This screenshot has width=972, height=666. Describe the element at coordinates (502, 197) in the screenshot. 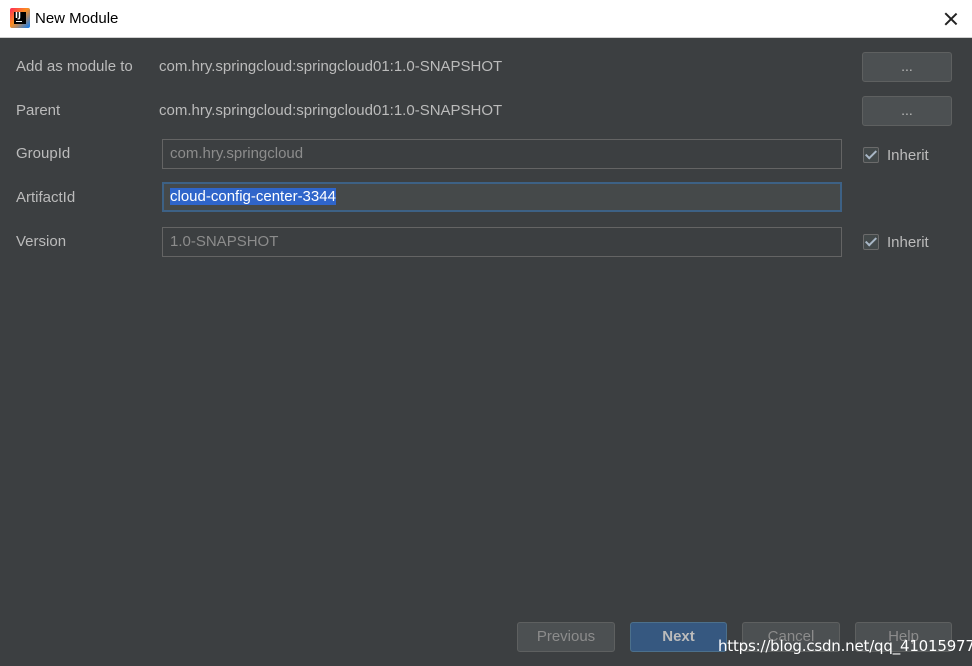

I see `artifact-id-field: cloud-config-center-3344` at that location.